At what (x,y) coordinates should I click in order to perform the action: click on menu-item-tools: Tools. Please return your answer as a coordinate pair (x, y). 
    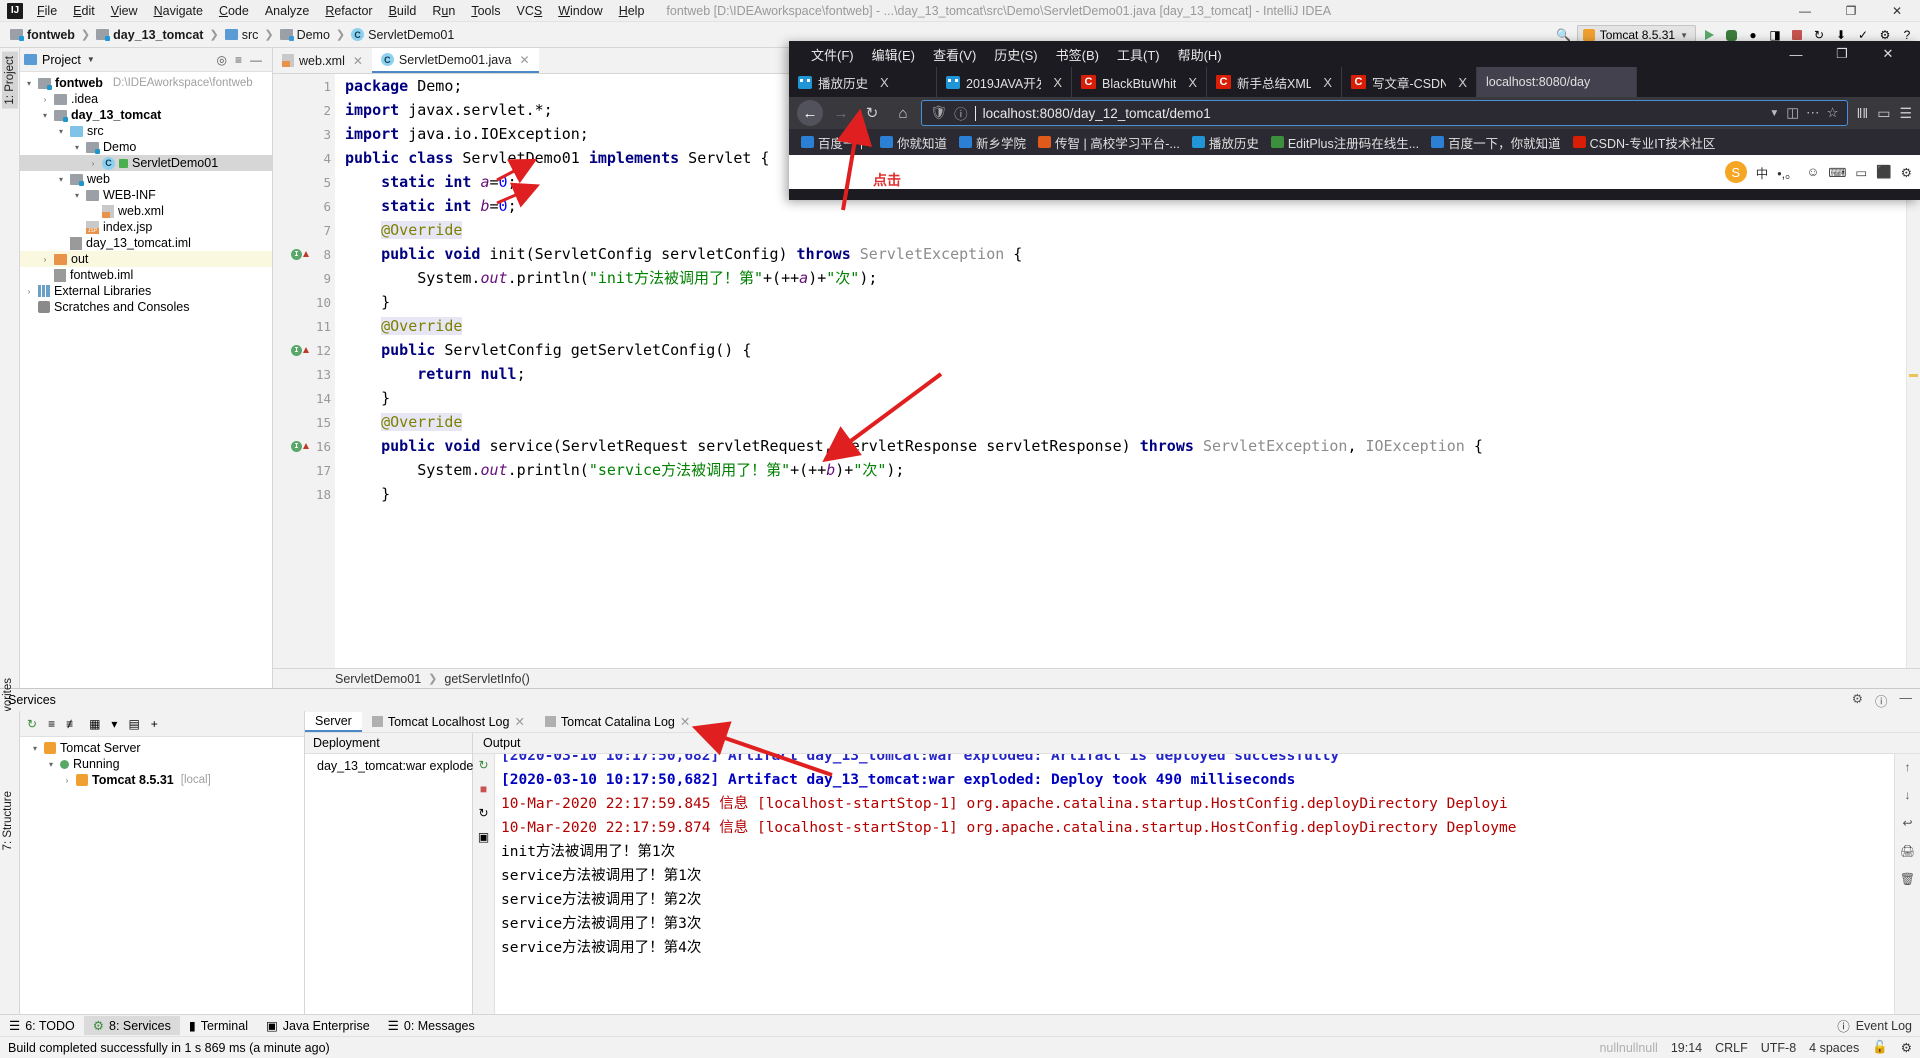
    Looking at the image, I should click on (485, 11).